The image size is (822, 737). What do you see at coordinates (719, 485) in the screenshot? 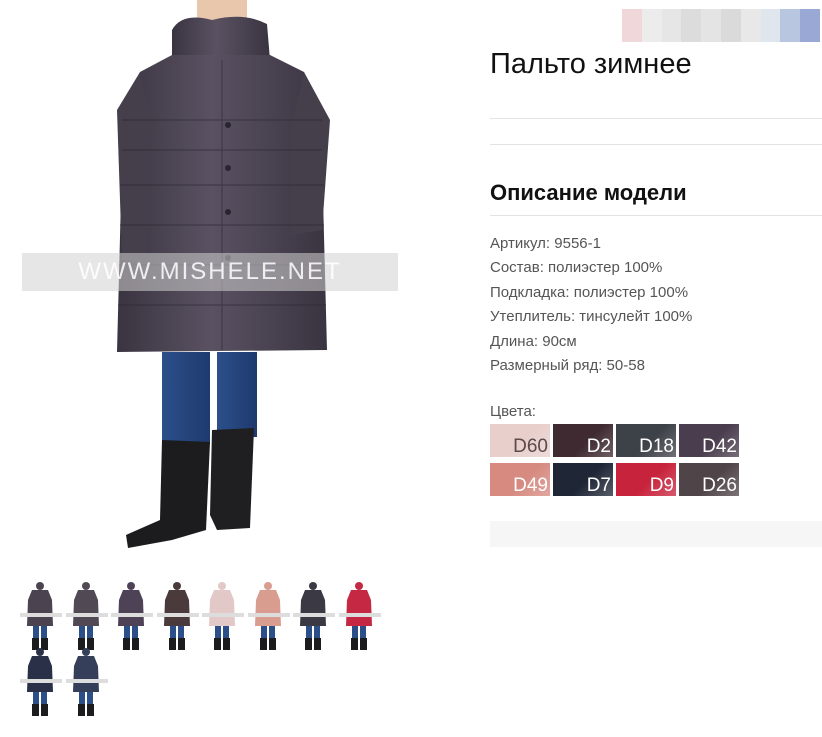
I see `color-code: D26` at bounding box center [719, 485].